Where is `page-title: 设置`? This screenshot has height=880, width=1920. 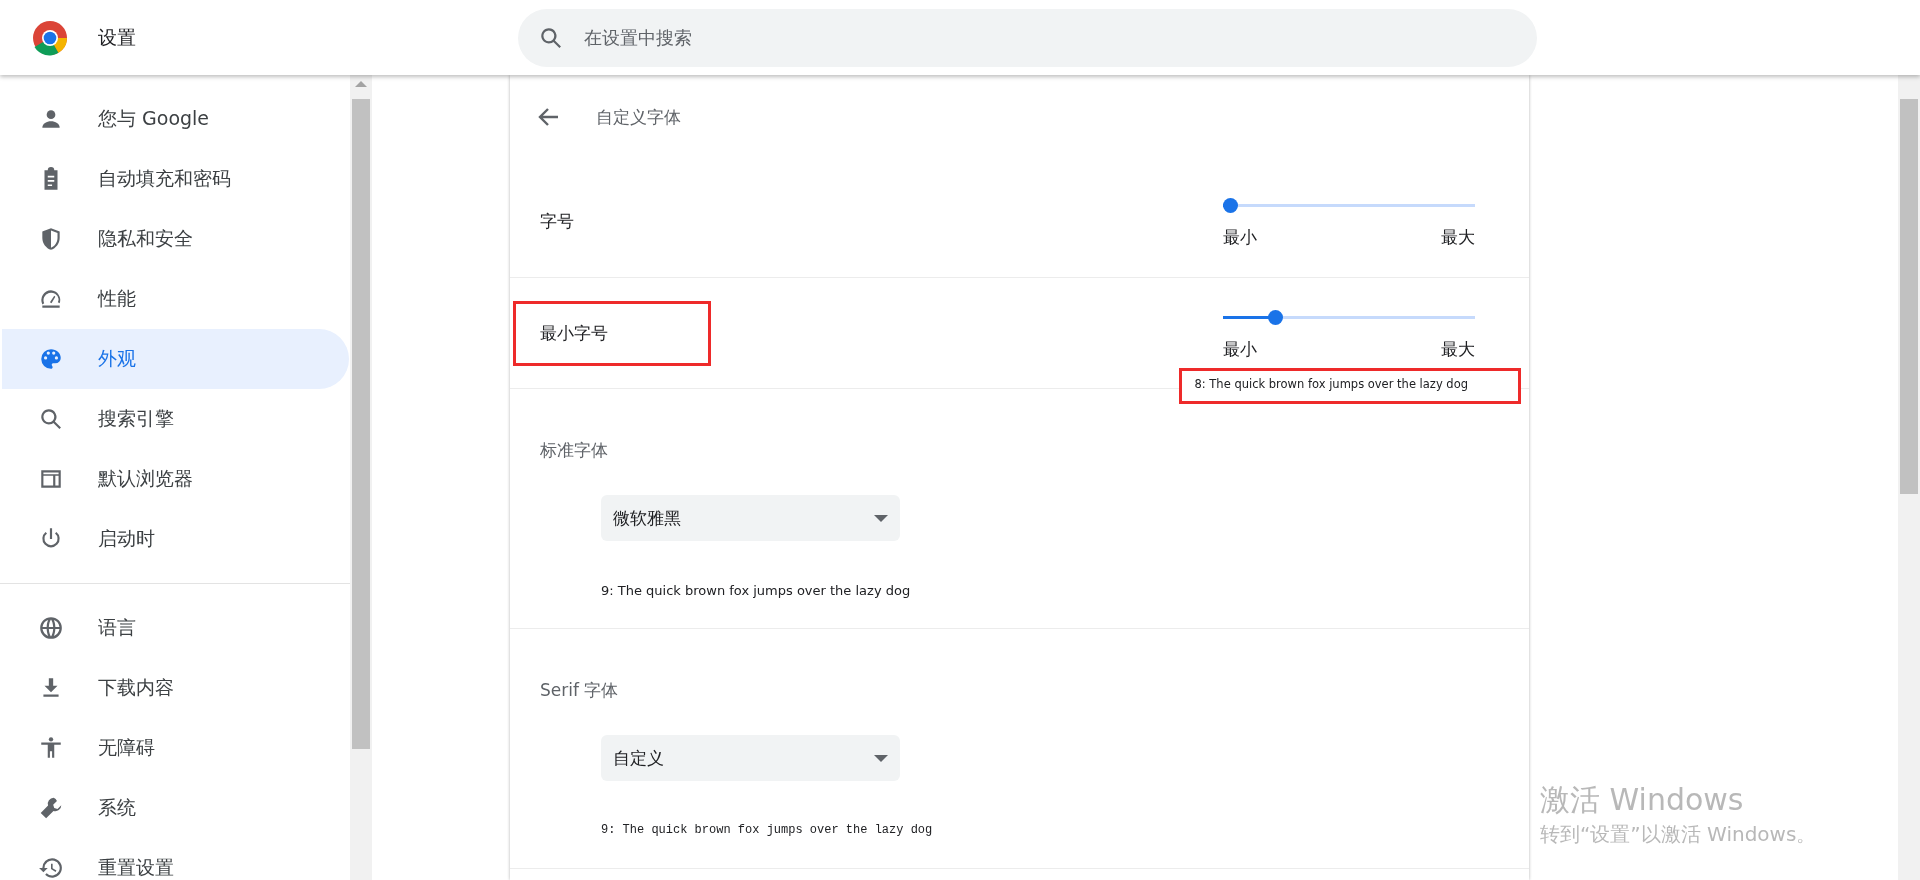 page-title: 设置 is located at coordinates (117, 37).